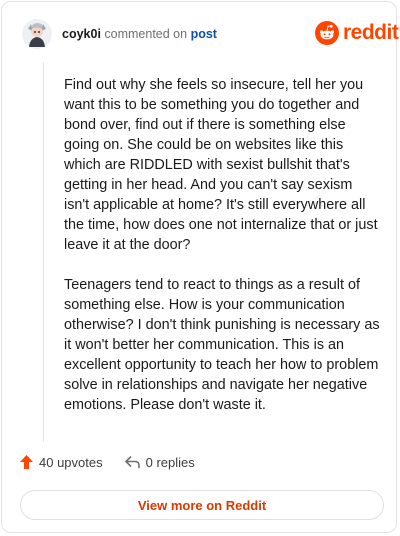  I want to click on reply-count: 0 replies, so click(170, 462).